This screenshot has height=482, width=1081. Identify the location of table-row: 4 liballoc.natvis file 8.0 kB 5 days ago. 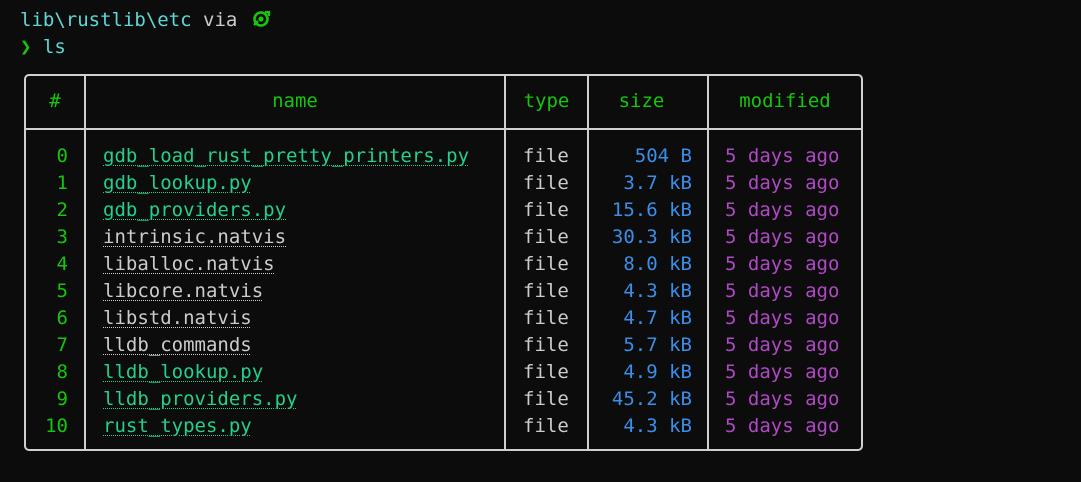
(443, 264).